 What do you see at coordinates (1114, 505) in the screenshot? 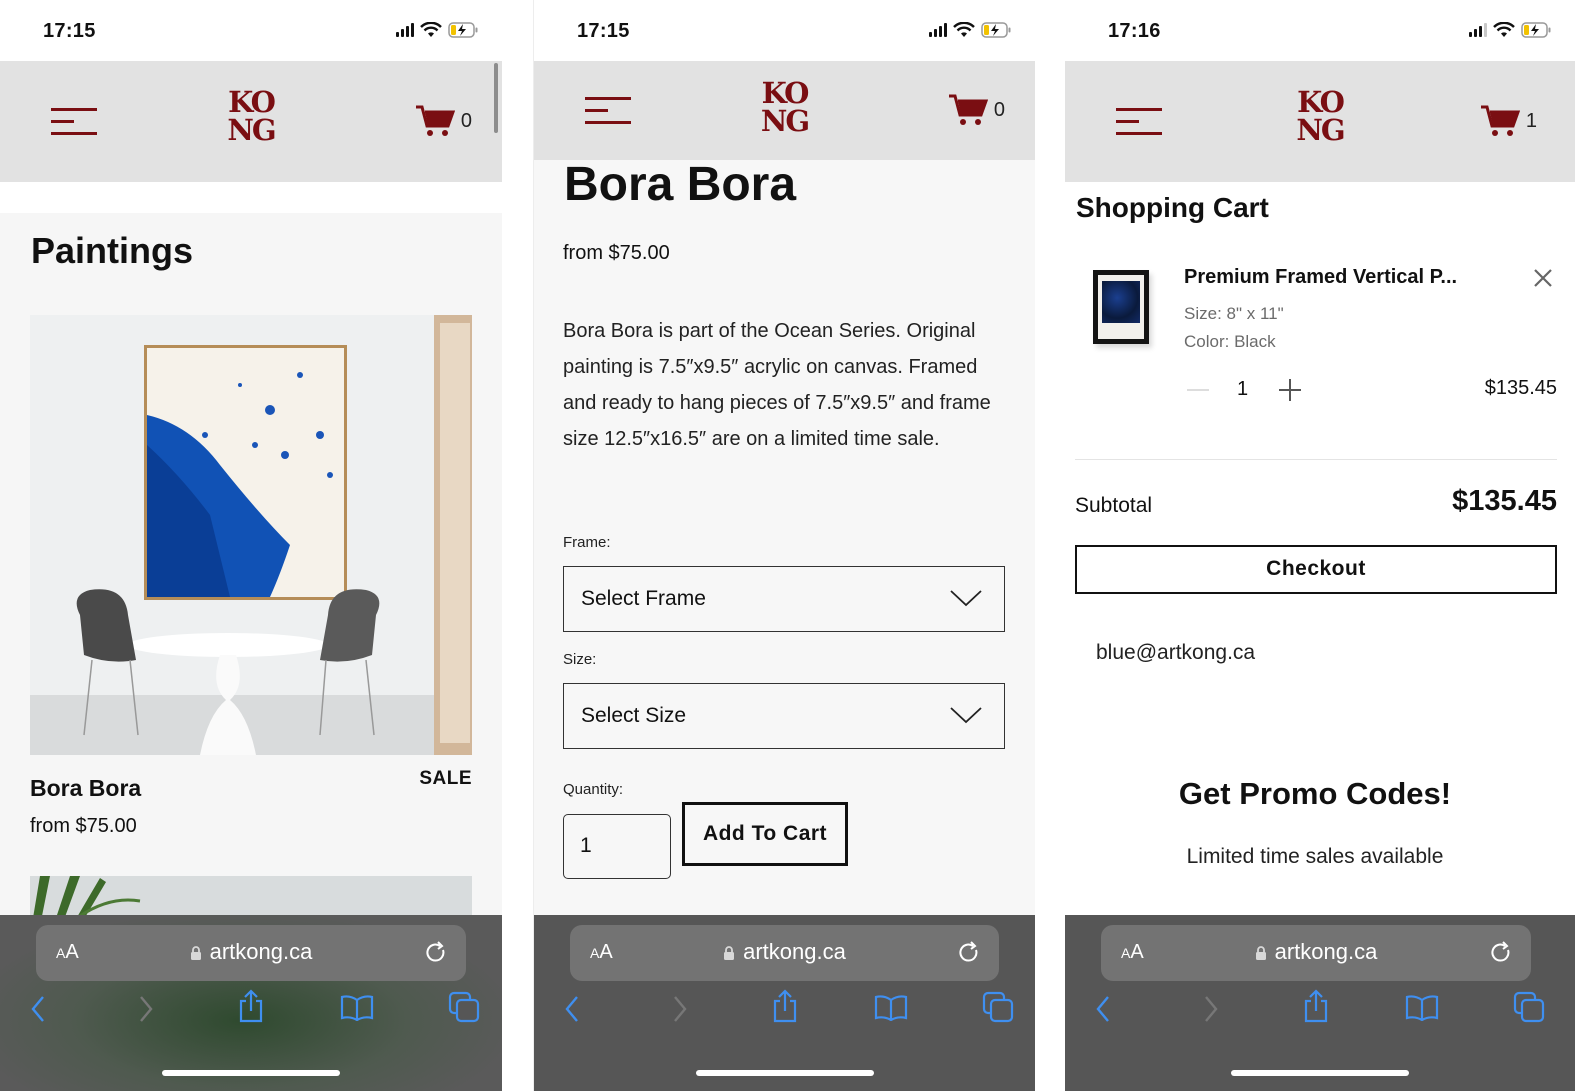
I see `subtotal-label: Subtotal` at bounding box center [1114, 505].